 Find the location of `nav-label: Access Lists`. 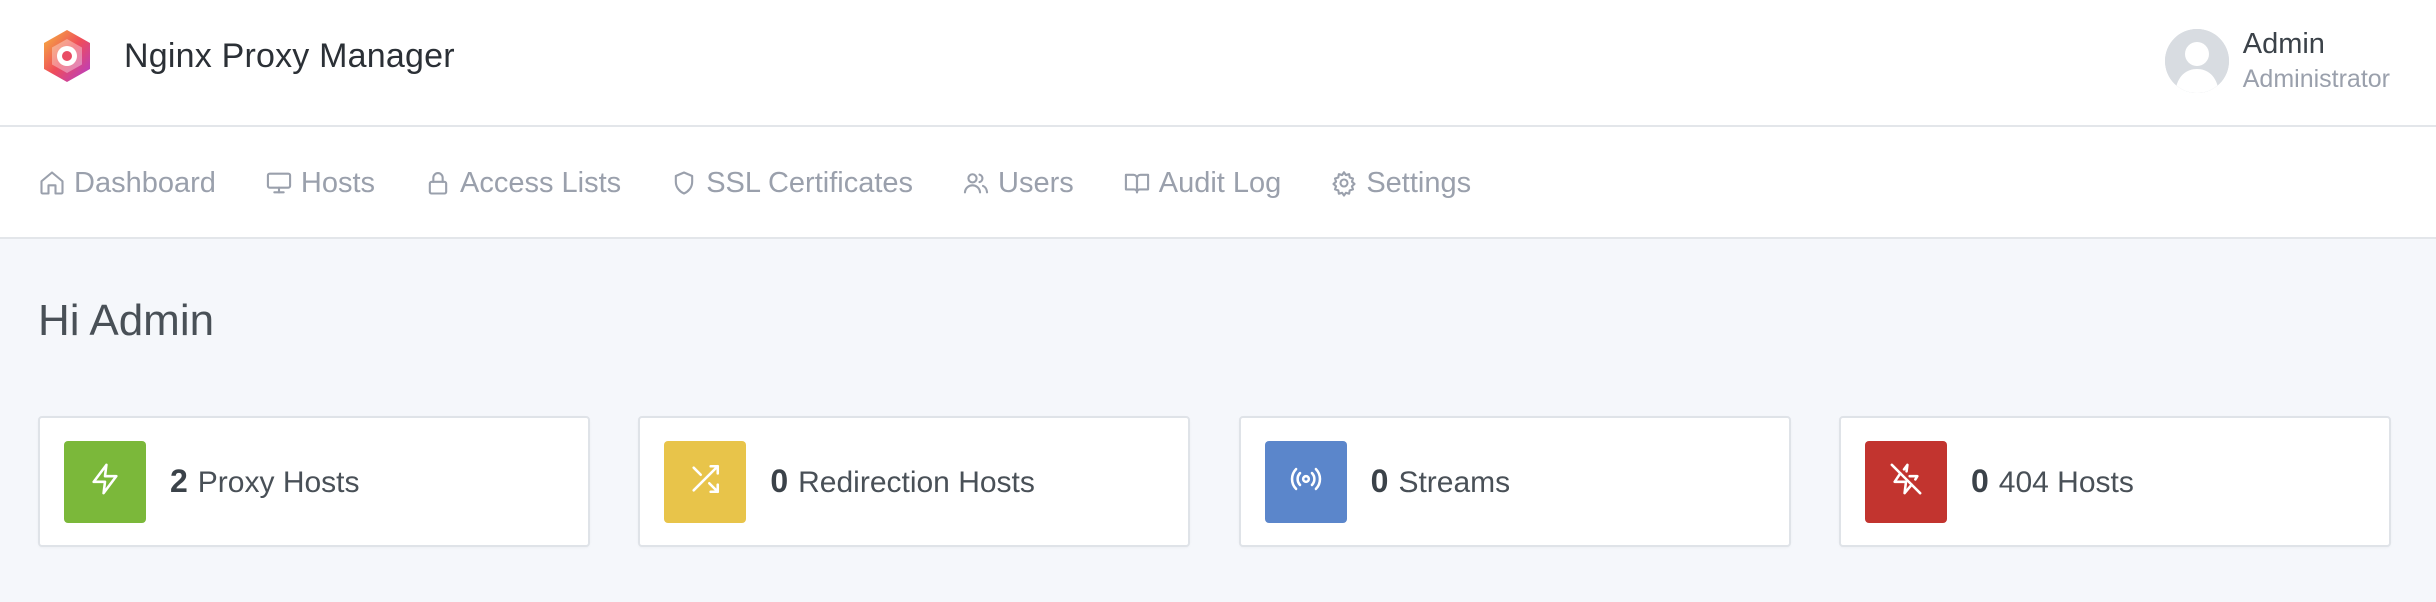

nav-label: Access Lists is located at coordinates (541, 182).